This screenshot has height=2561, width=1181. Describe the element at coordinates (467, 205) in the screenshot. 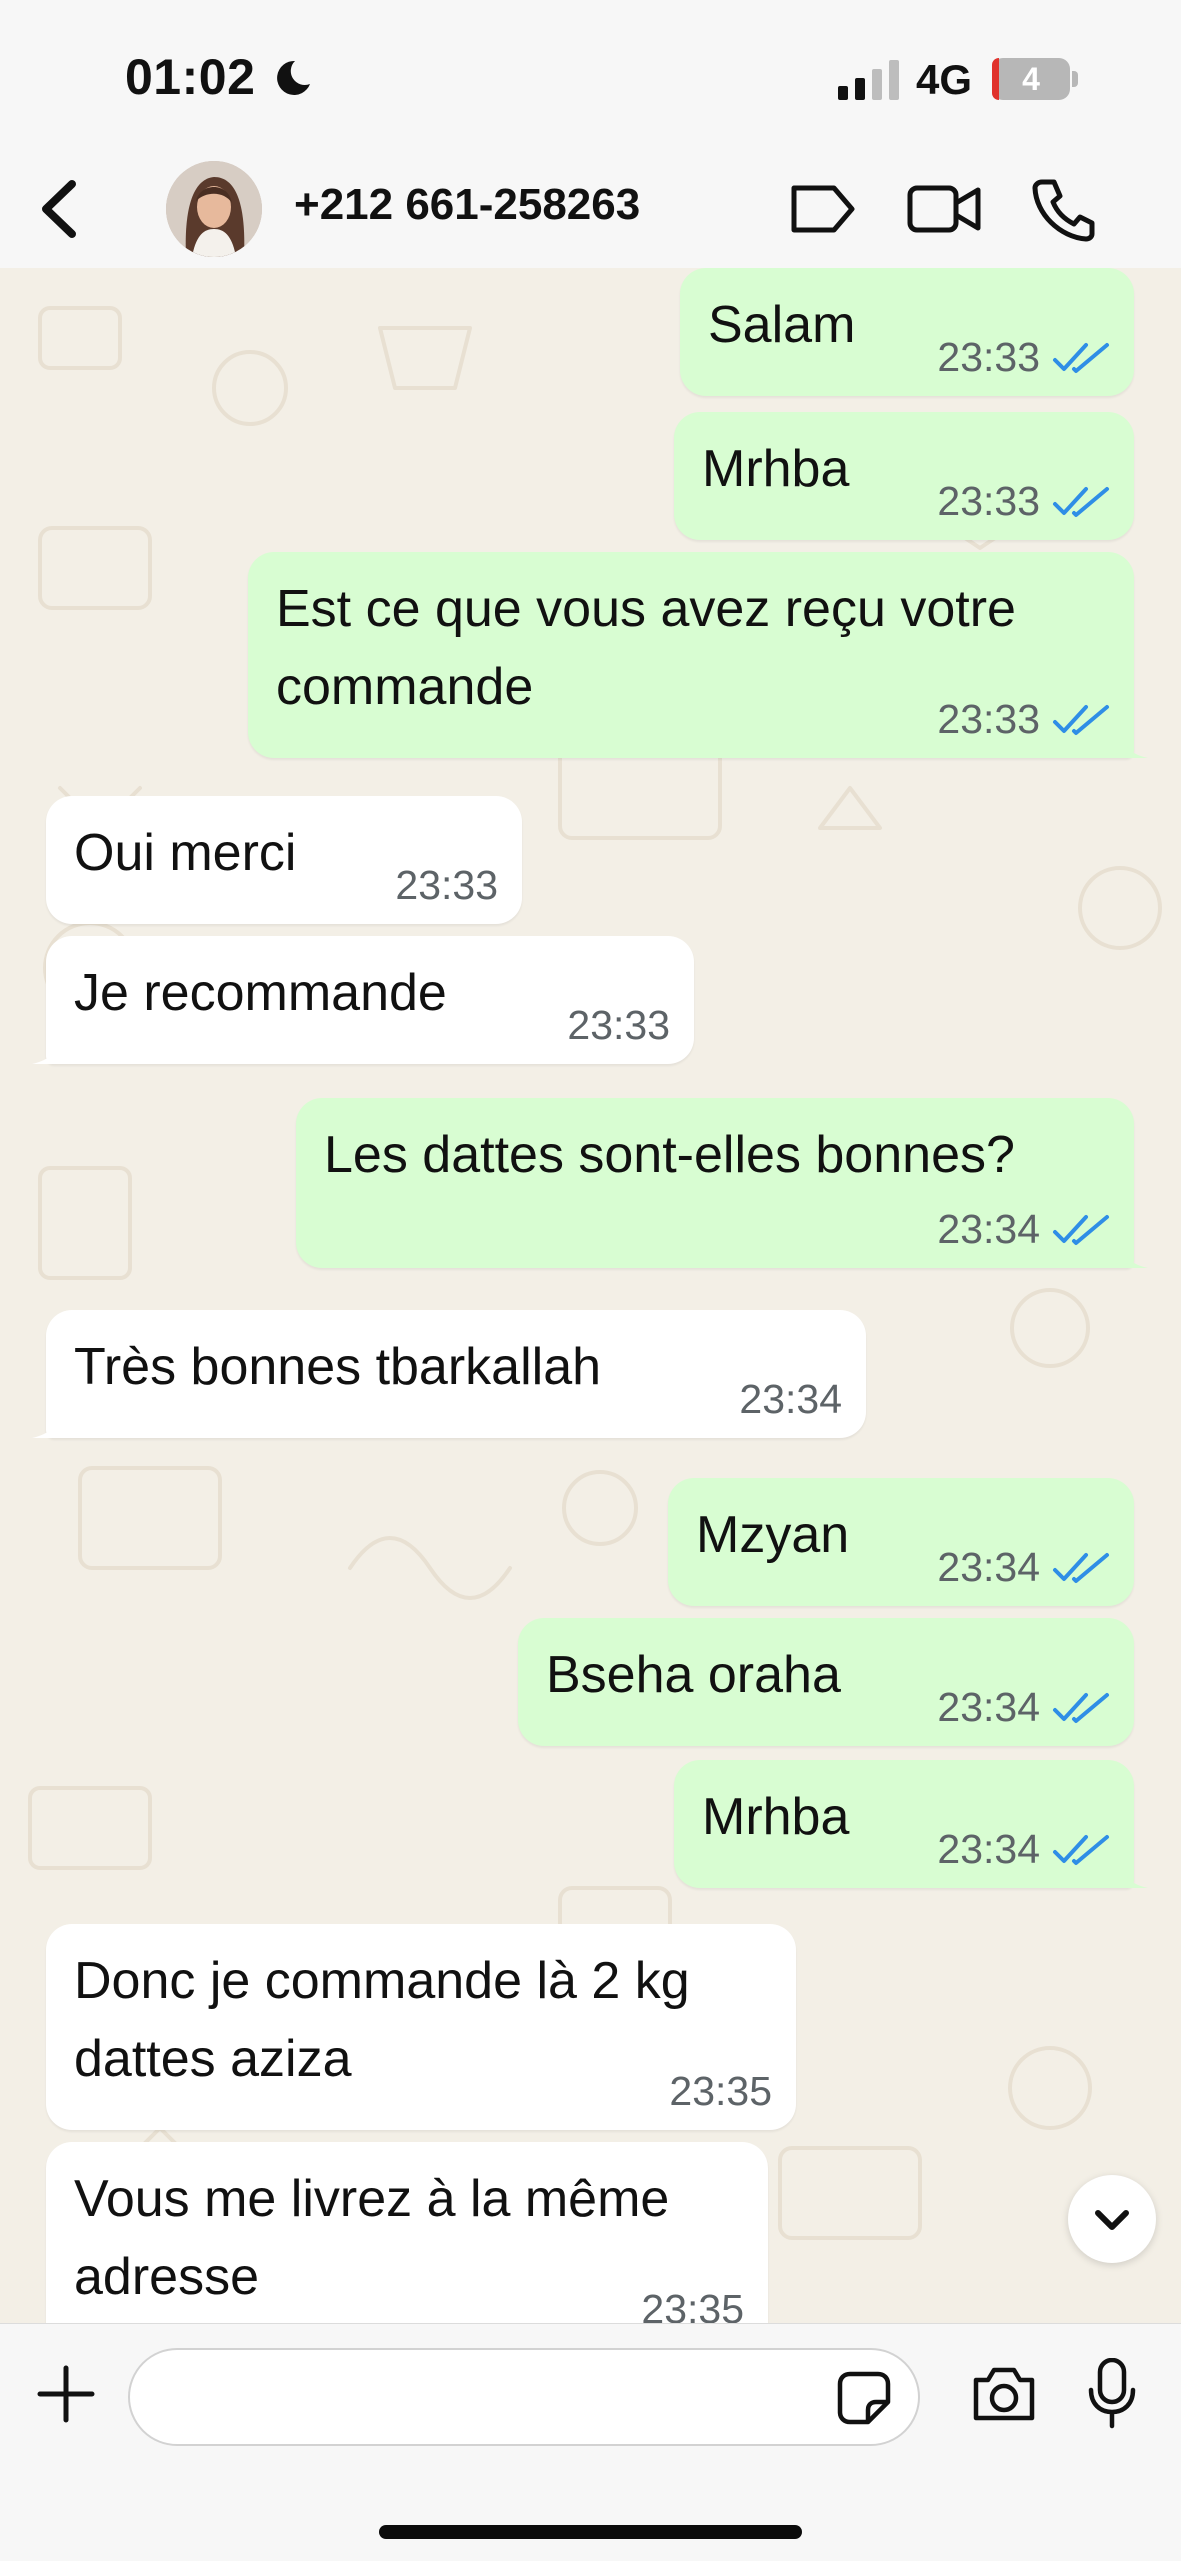

I see `contact-name: +212 661-258263` at that location.